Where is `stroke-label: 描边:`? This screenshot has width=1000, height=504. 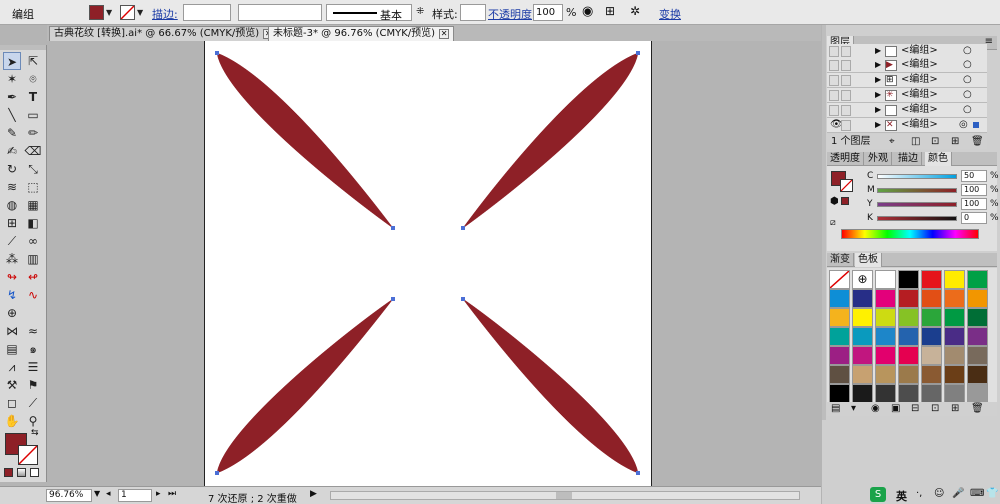
stroke-label: 描边: is located at coordinates (165, 14).